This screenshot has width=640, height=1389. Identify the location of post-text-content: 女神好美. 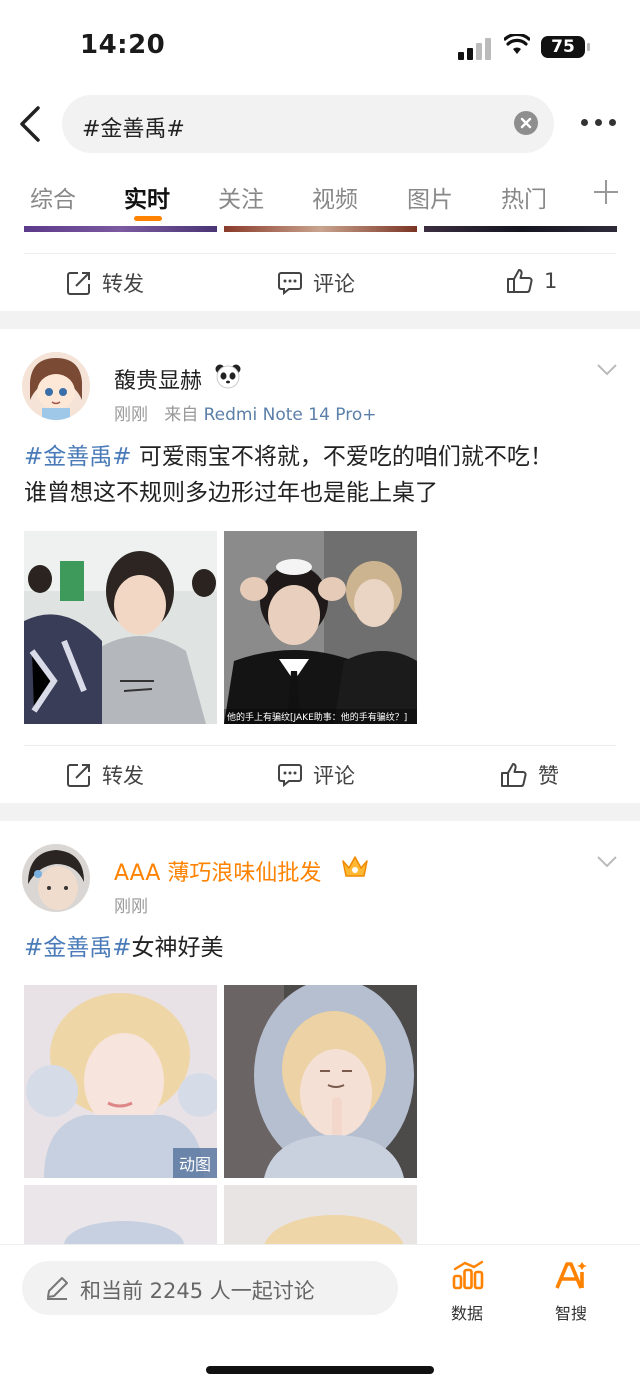
(177, 948).